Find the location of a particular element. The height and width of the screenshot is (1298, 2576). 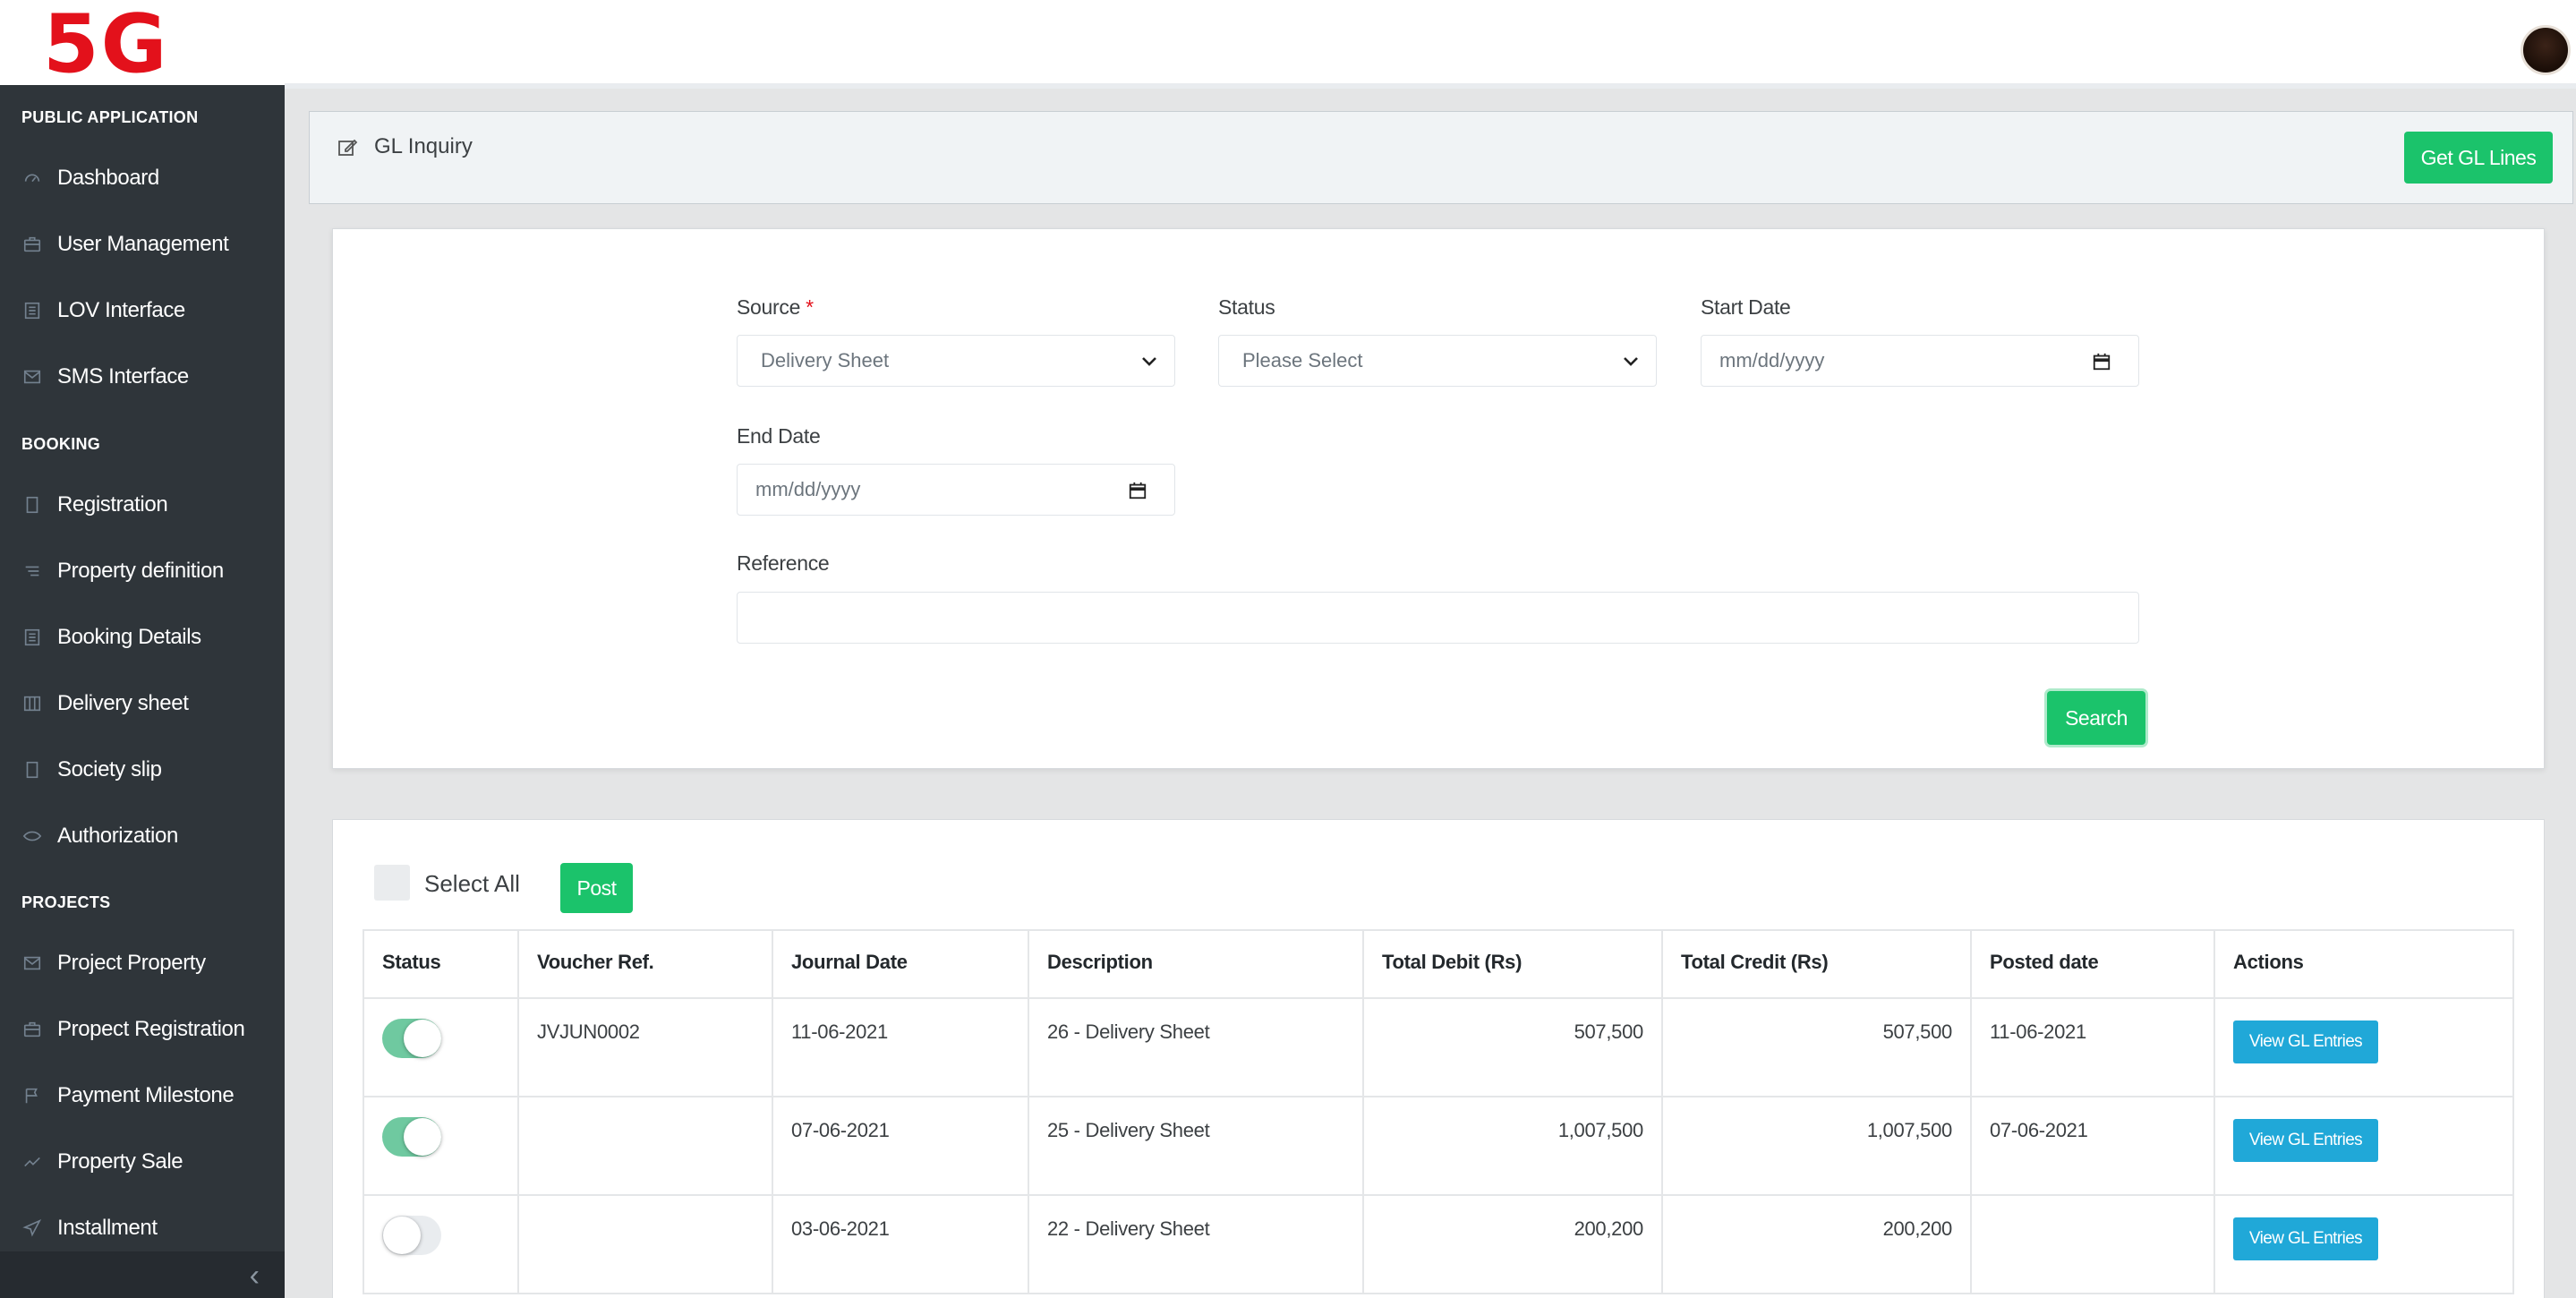

end-date-label: End Date is located at coordinates (779, 436).